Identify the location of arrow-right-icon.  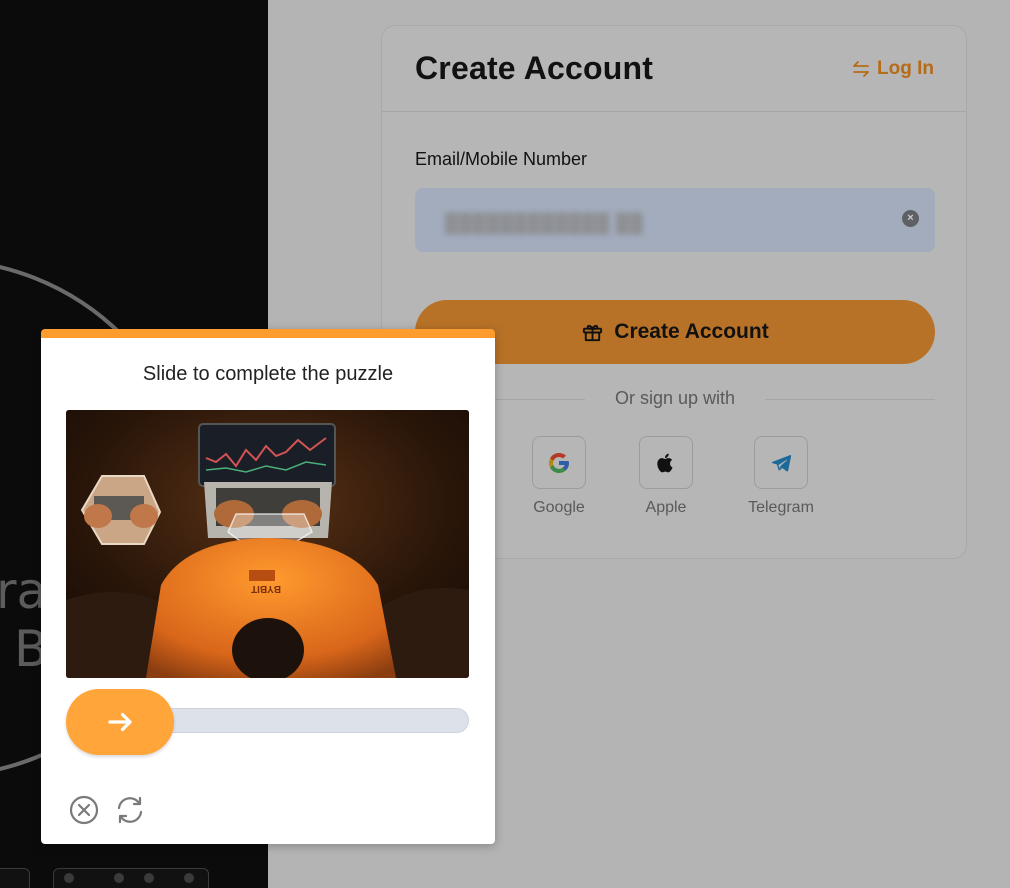
(120, 722).